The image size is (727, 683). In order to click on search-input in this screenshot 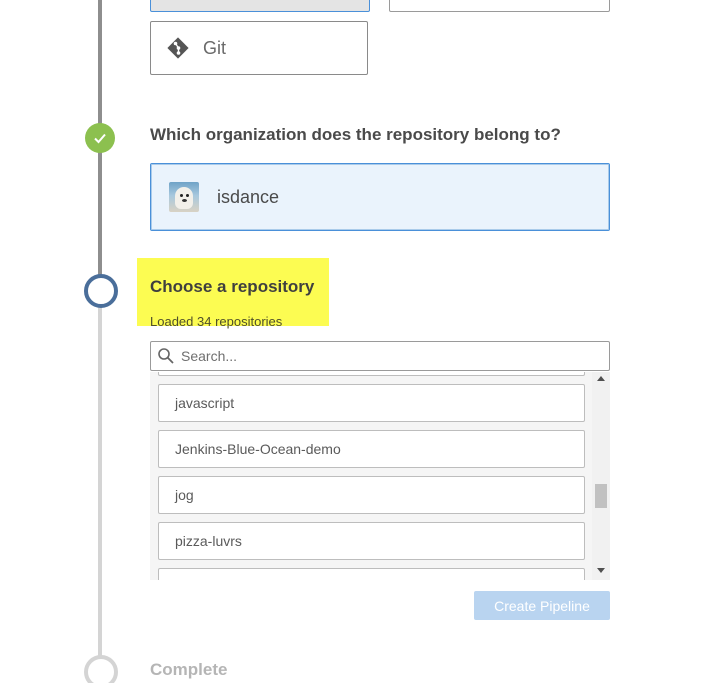, I will do `click(381, 356)`.